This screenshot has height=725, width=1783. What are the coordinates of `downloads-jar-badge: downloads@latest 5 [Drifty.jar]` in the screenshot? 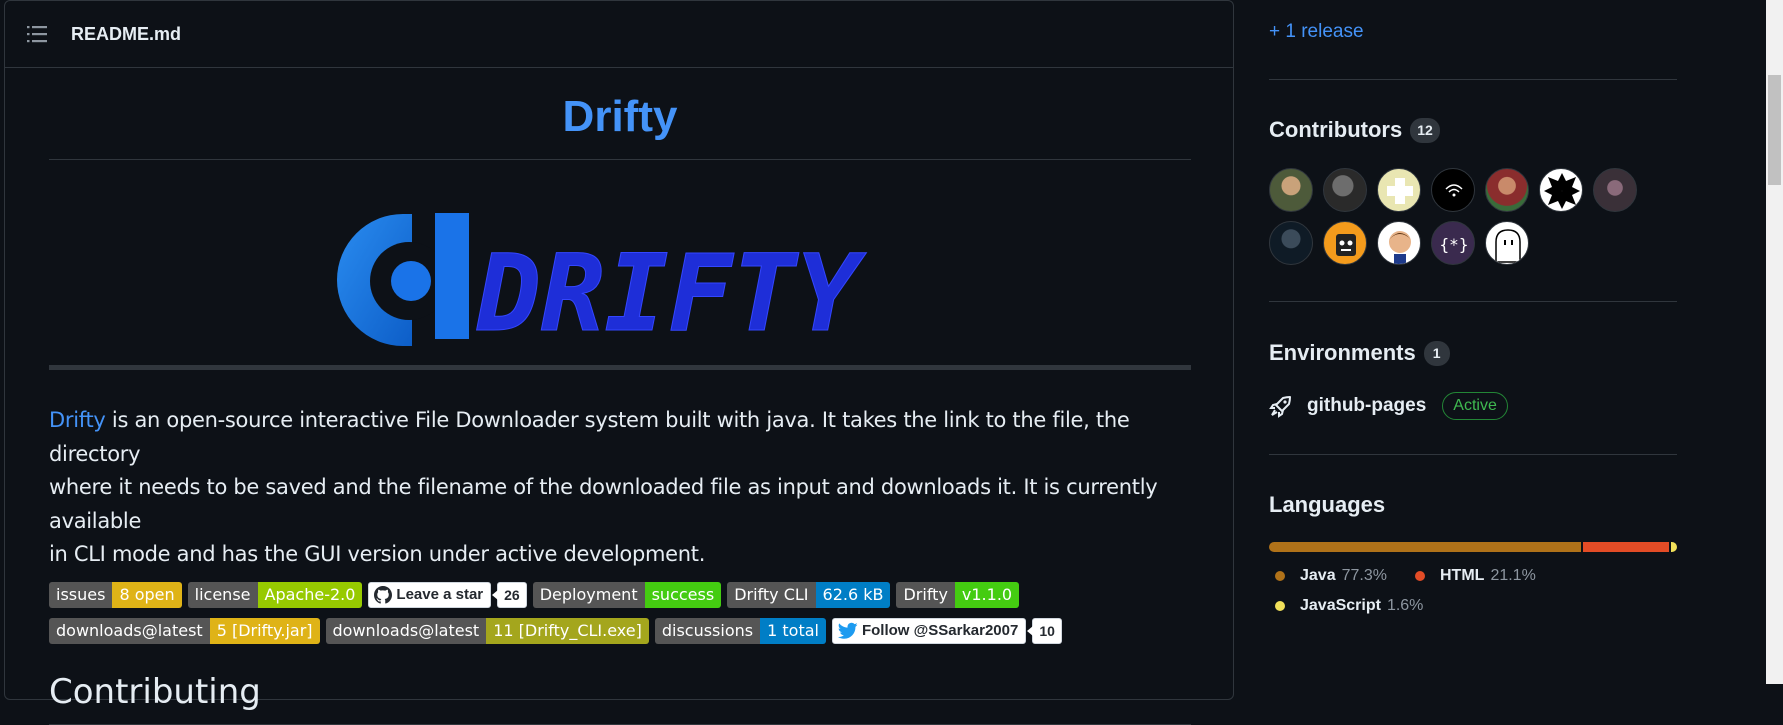 It's located at (184, 630).